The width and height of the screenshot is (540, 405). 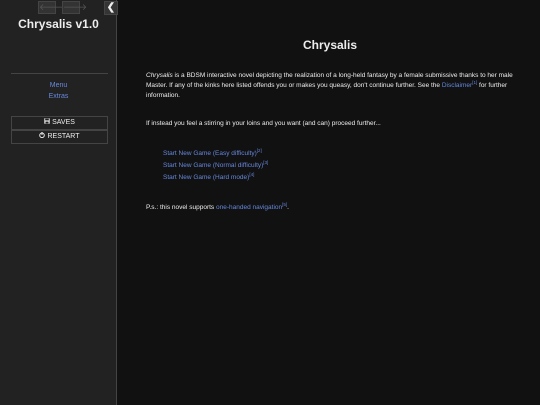 I want to click on sidebar-divider, so click(x=59, y=73).